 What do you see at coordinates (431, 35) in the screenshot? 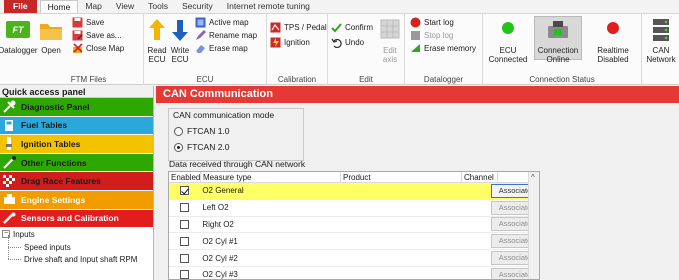
I see `stop-log-button: Stop log` at bounding box center [431, 35].